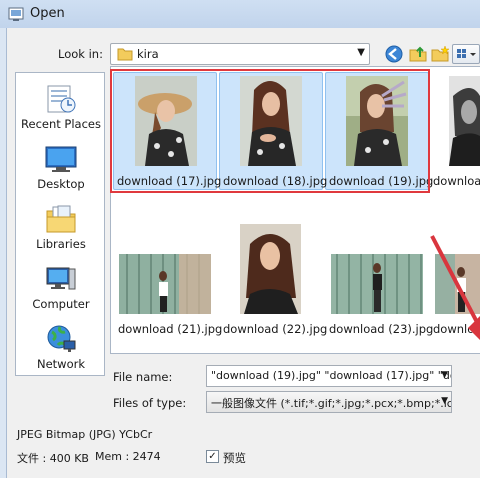 The width and height of the screenshot is (480, 478). Describe the element at coordinates (240, 14) in the screenshot. I see `title-bar: Open` at that location.